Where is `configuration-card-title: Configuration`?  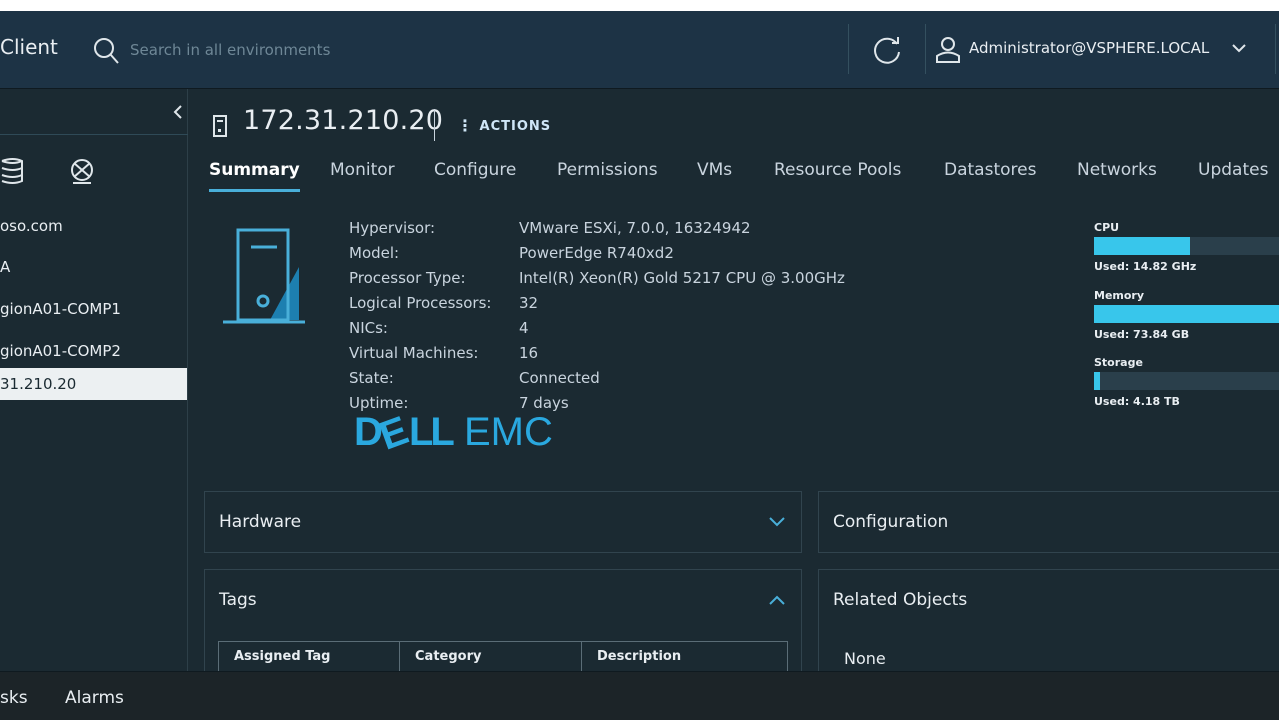
configuration-card-title: Configuration is located at coordinates (891, 522).